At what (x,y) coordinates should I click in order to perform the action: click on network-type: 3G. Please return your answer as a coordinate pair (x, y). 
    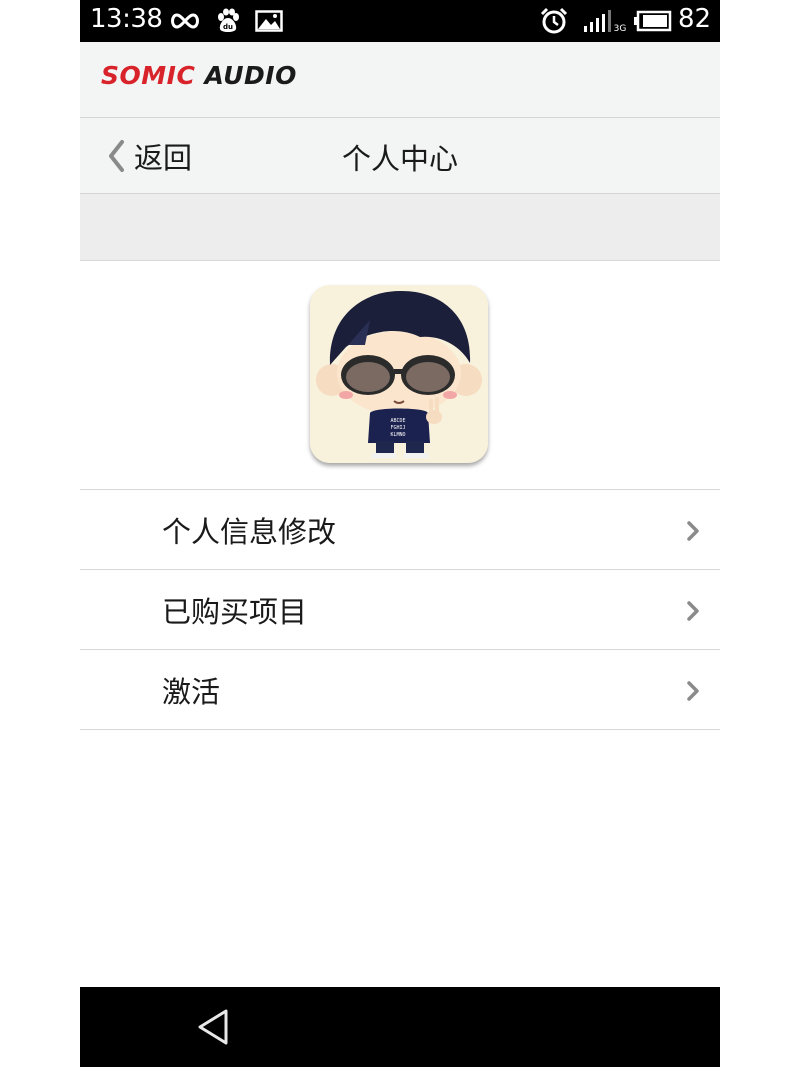
    Looking at the image, I should click on (620, 28).